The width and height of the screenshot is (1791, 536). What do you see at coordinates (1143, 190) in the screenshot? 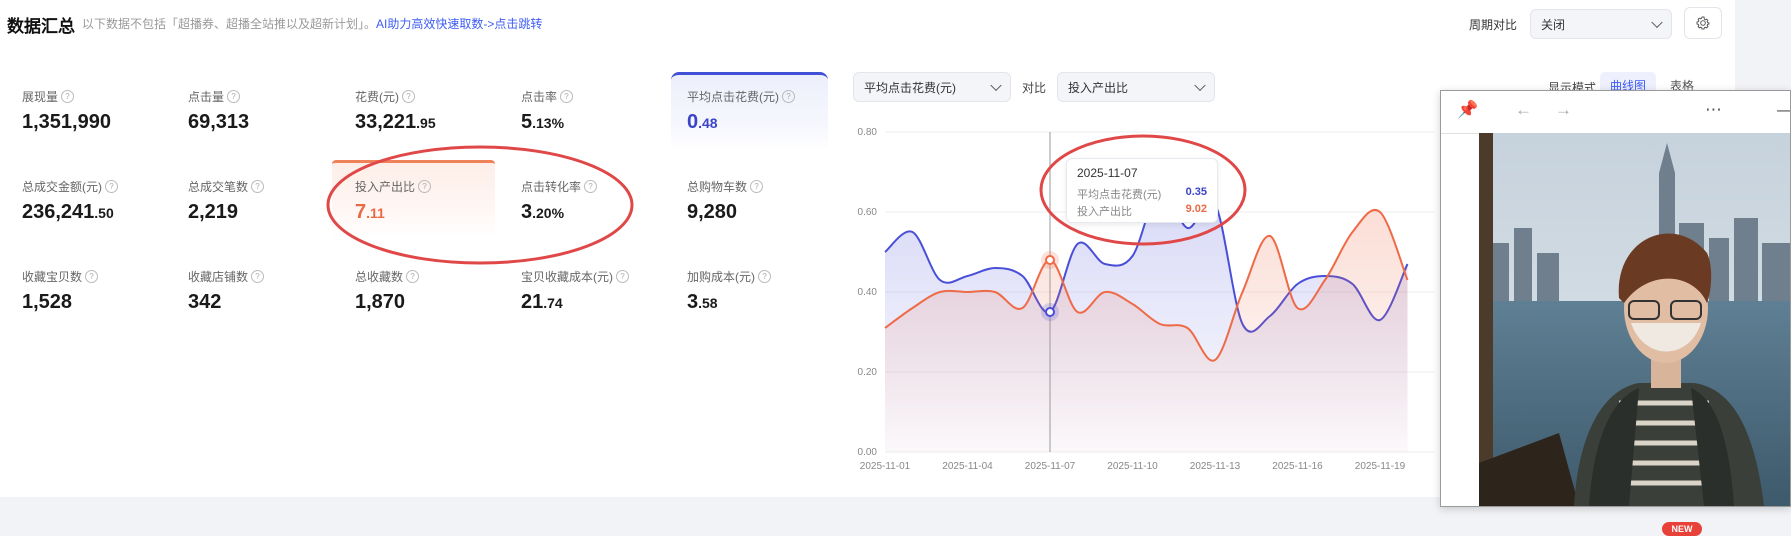
I see `annotation-ellipse-tooltip` at bounding box center [1143, 190].